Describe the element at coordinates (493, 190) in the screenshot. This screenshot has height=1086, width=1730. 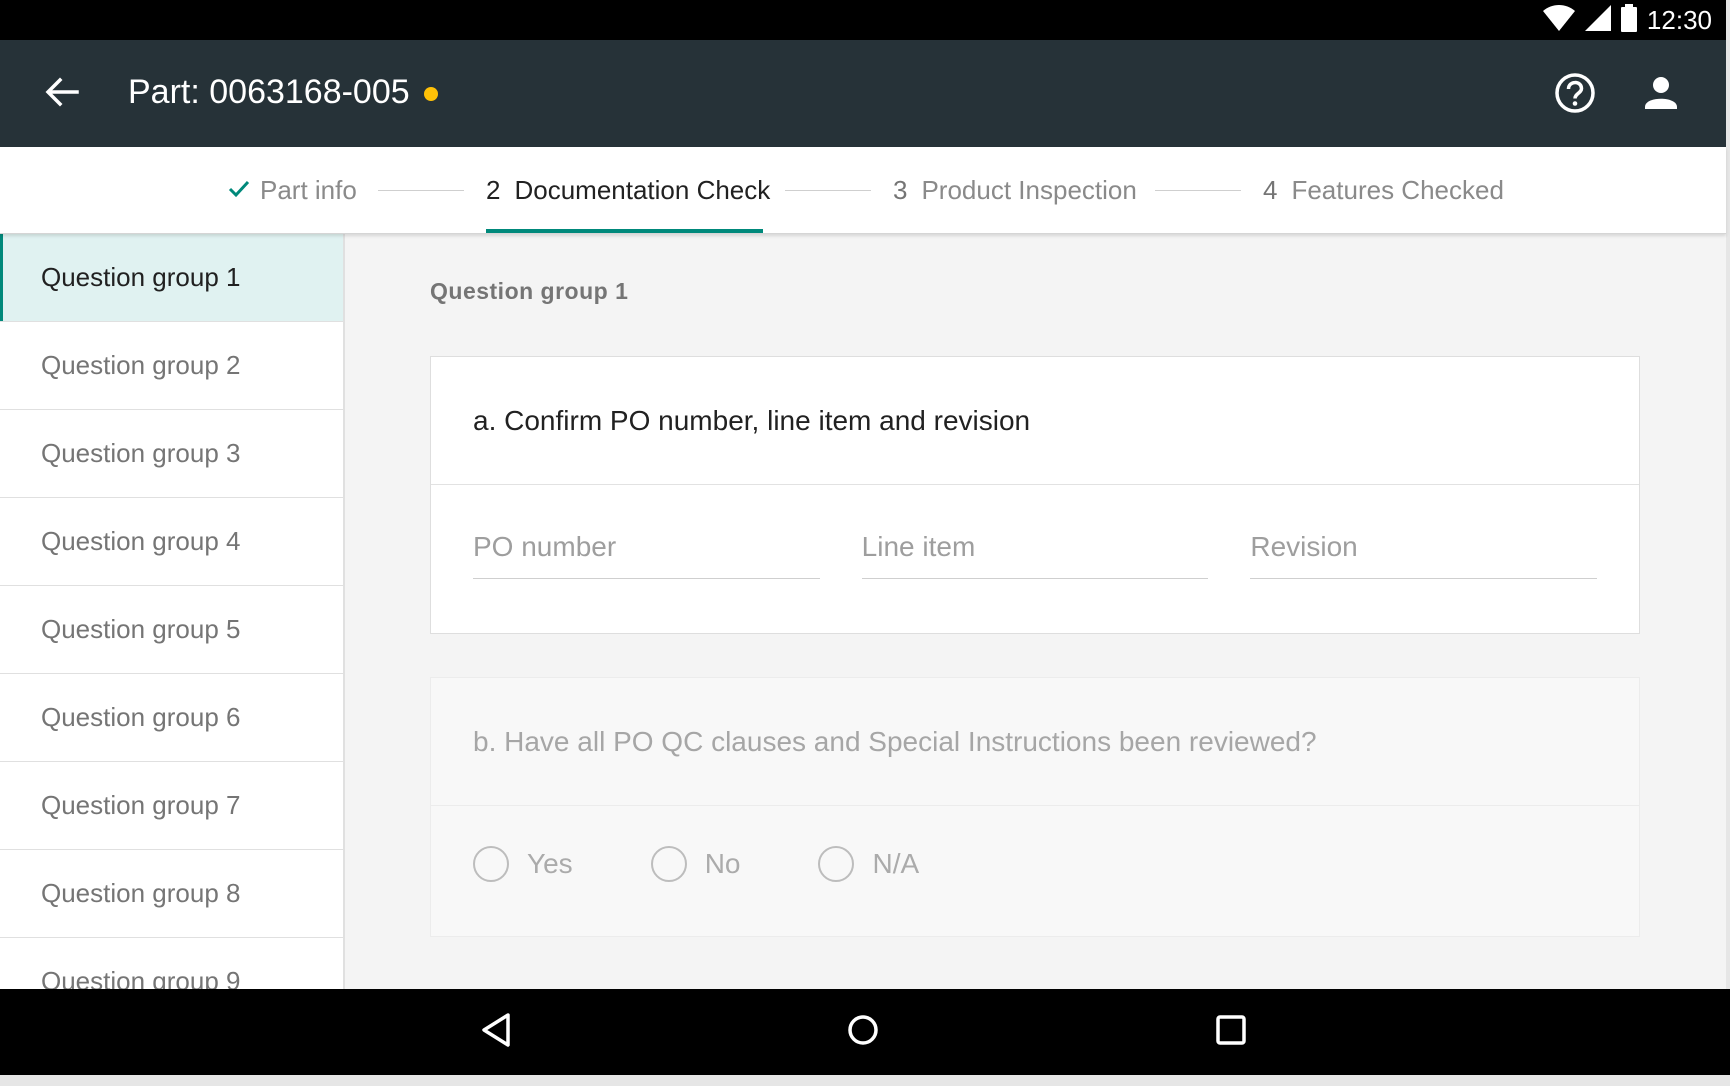
I see `step-number: 2` at that location.